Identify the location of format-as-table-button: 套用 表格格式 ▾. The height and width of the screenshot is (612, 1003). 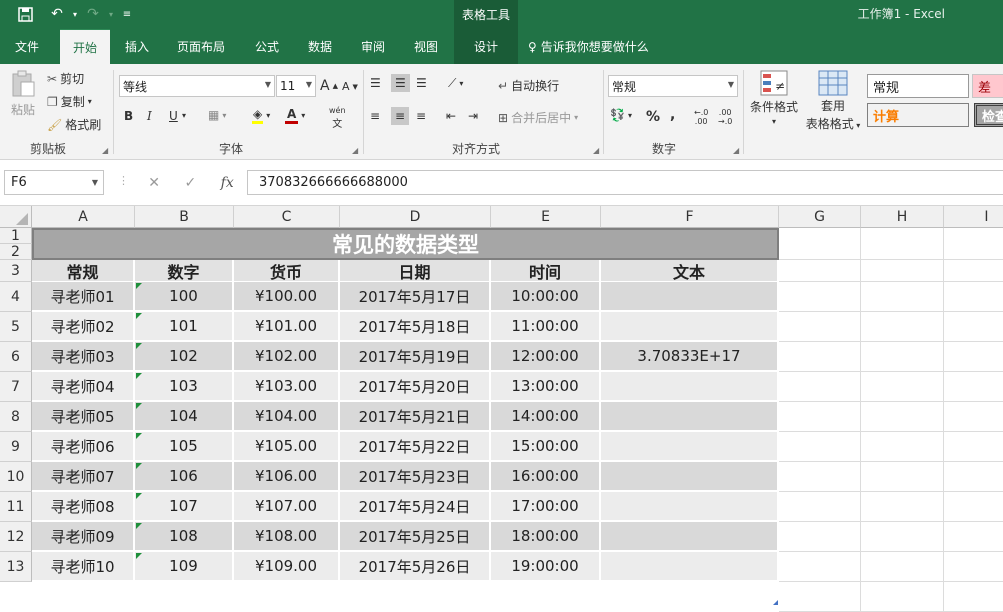
(833, 101).